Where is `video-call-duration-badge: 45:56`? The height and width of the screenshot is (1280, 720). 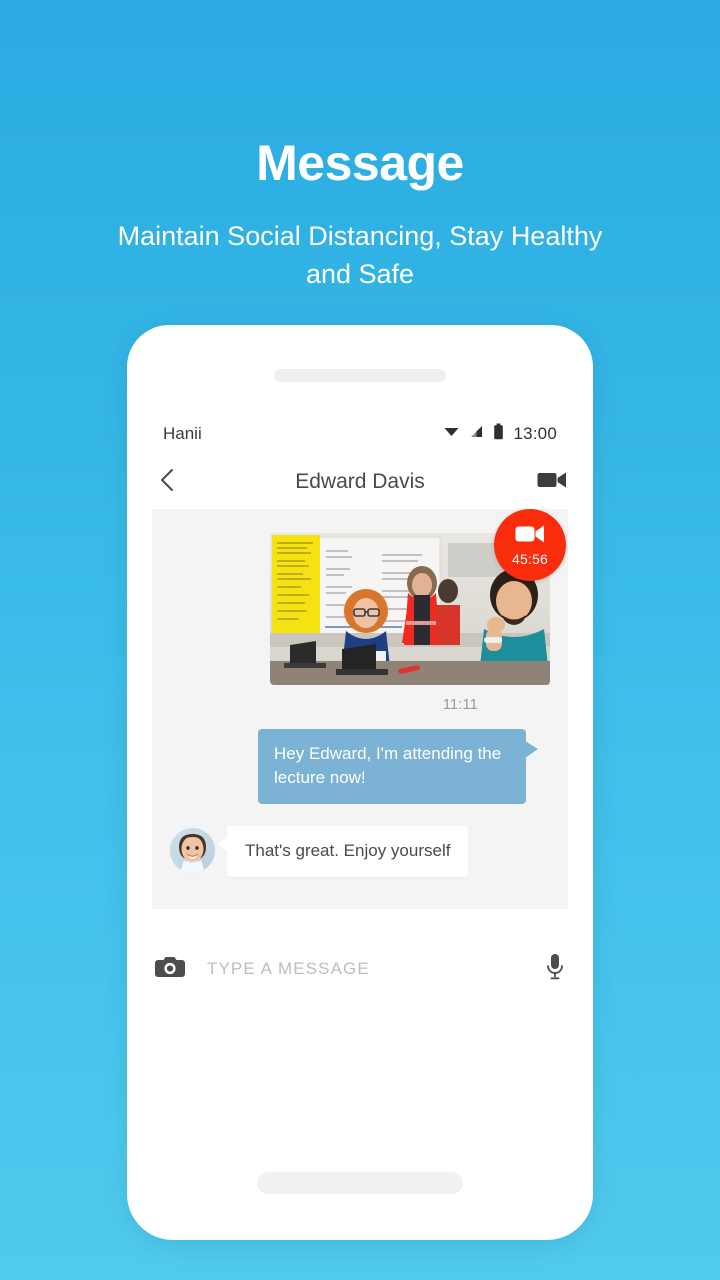 video-call-duration-badge: 45:56 is located at coordinates (530, 545).